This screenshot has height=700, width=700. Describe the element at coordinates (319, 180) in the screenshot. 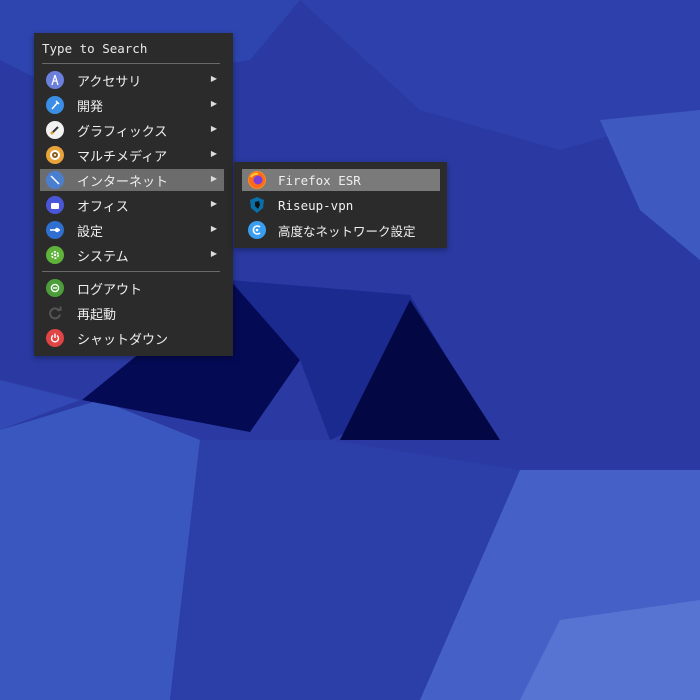

I see `submenu-item-label: Firefox ESR` at that location.